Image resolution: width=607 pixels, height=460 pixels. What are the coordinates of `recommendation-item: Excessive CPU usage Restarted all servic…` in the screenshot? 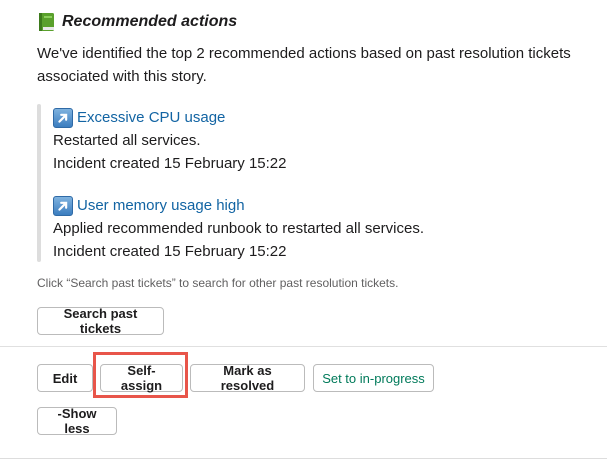 It's located at (169, 140).